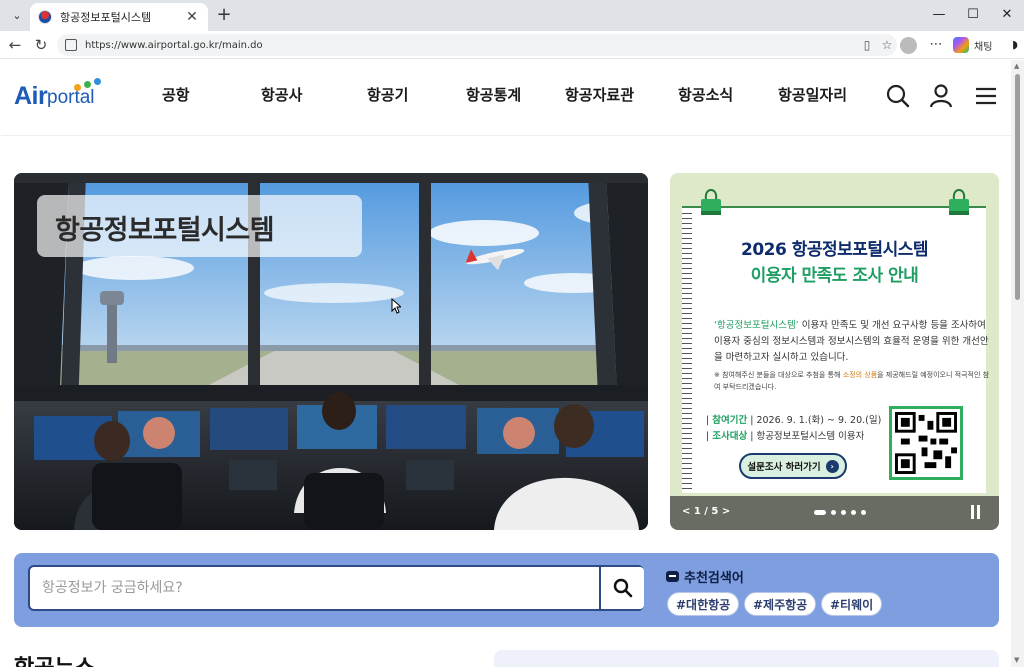 Image resolution: width=1024 pixels, height=667 pixels. What do you see at coordinates (512, 15) in the screenshot?
I see `browser-tab-bar: ⌄ 항공정보포털시스템 ✕ + — ☐ ✕` at bounding box center [512, 15].